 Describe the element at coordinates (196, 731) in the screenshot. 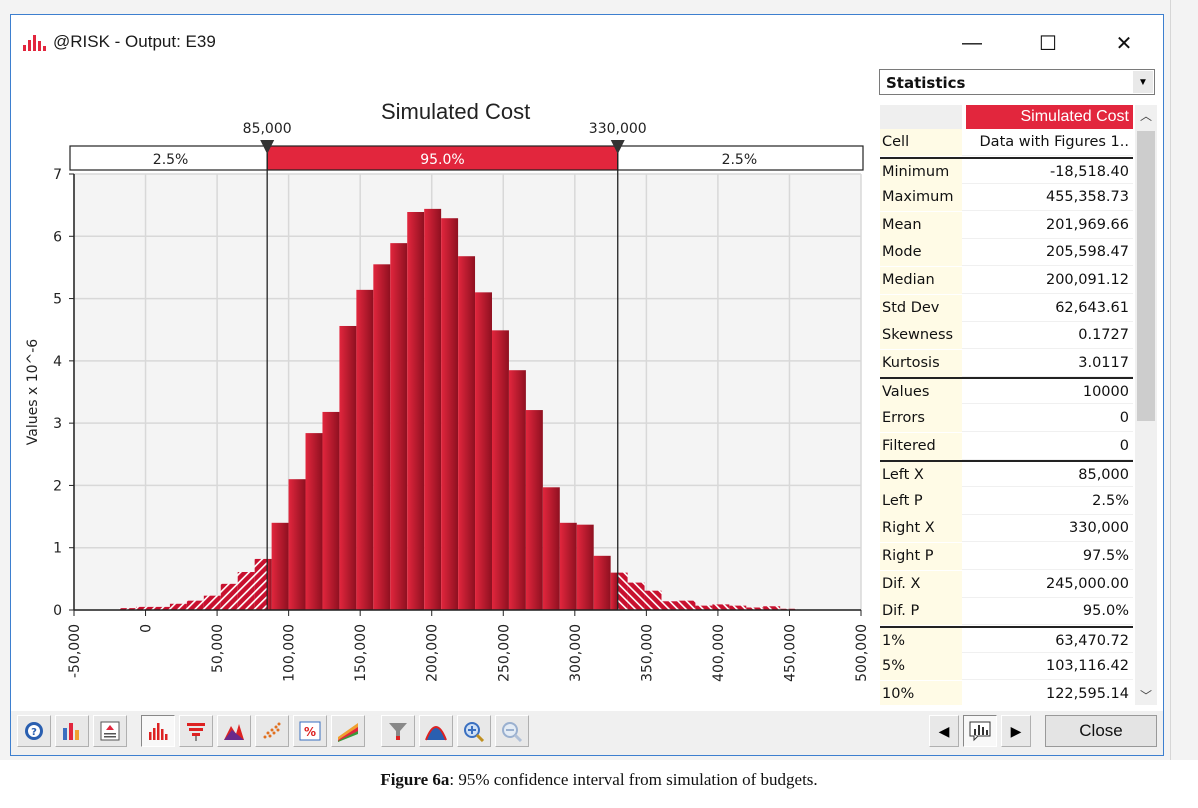

I see `tornado-button` at that location.